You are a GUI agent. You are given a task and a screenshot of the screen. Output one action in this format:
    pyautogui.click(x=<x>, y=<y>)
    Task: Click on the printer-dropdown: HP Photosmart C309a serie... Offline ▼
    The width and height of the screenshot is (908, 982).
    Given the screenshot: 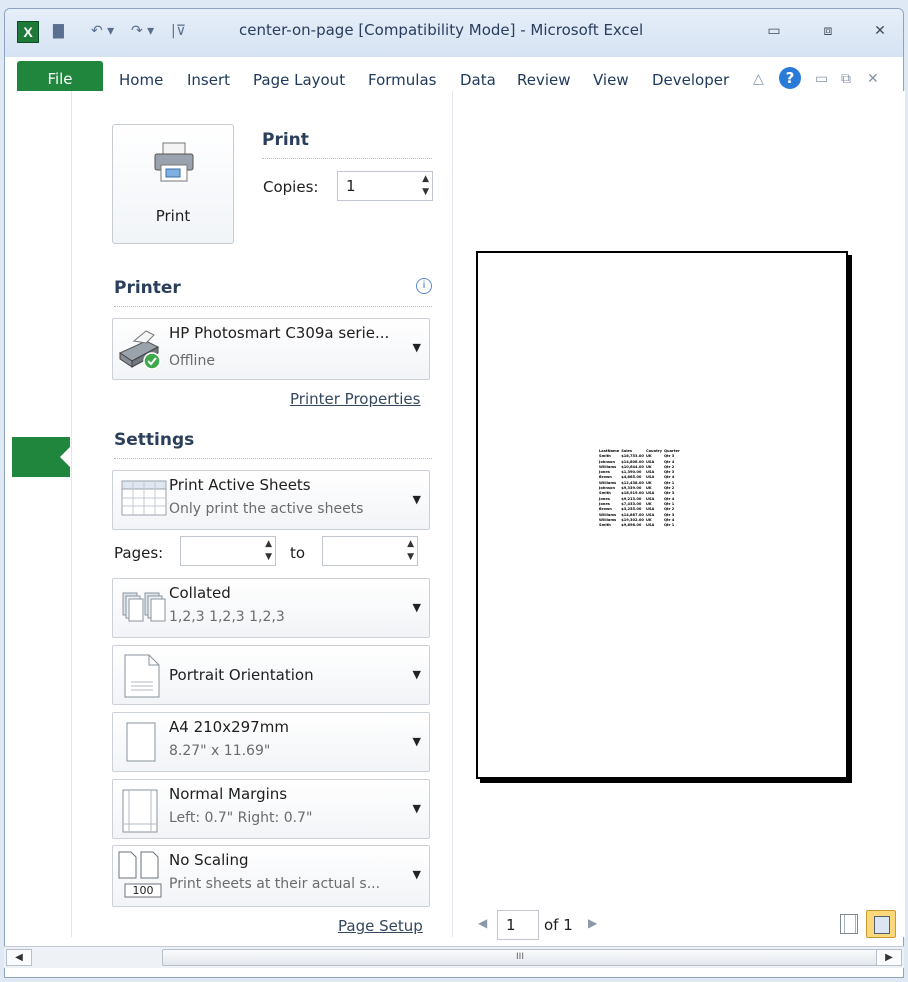 What is the action you would take?
    pyautogui.click(x=271, y=349)
    